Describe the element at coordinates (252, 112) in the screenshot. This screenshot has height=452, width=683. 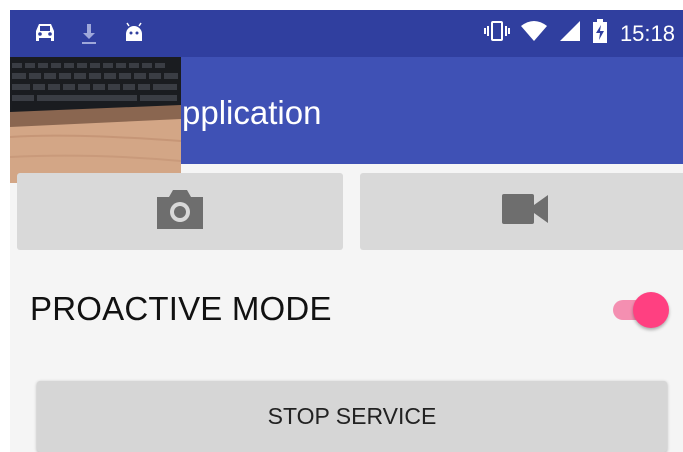
I see `app-title: pplication` at that location.